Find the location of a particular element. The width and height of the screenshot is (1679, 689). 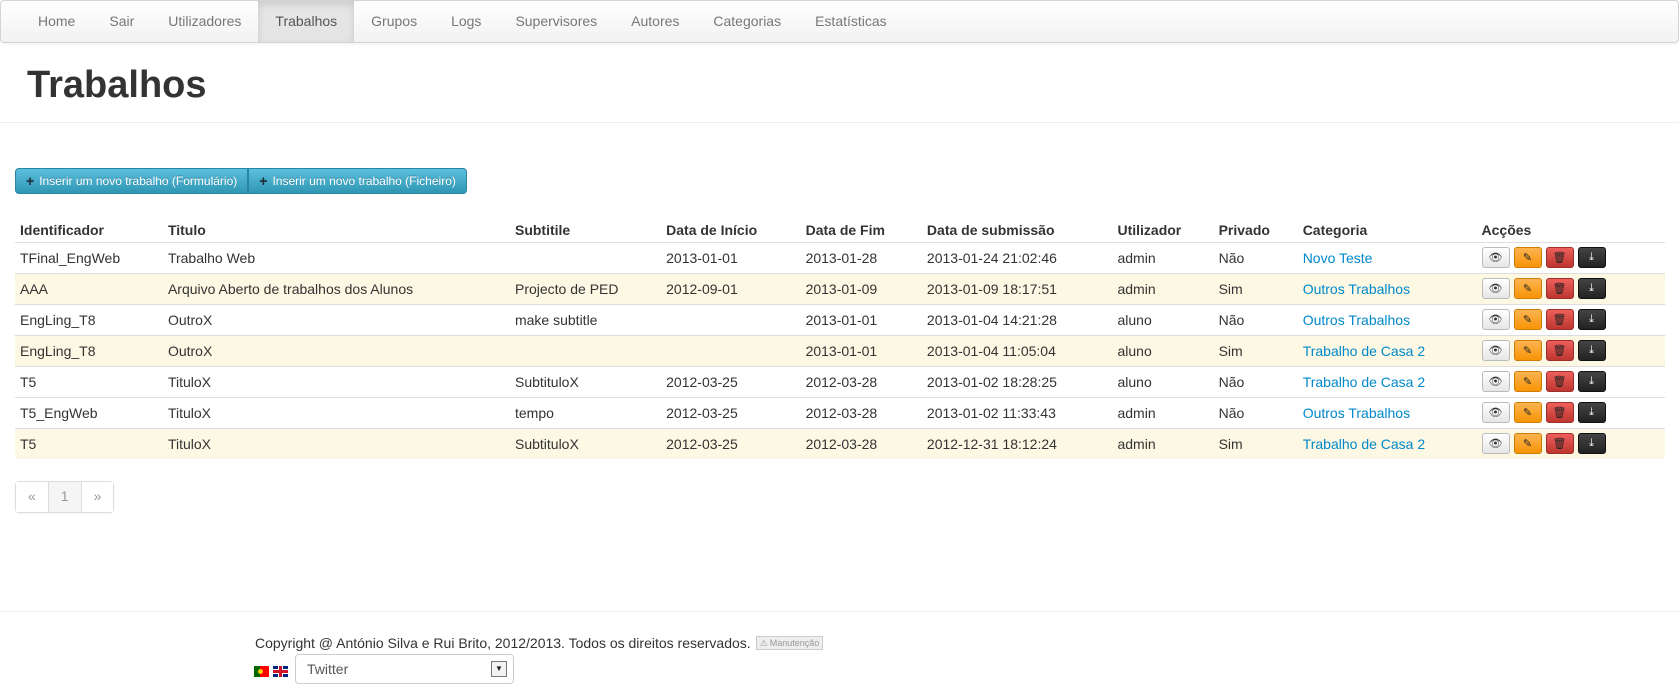

cell-id: TFinal_EngWeb is located at coordinates (89, 257).